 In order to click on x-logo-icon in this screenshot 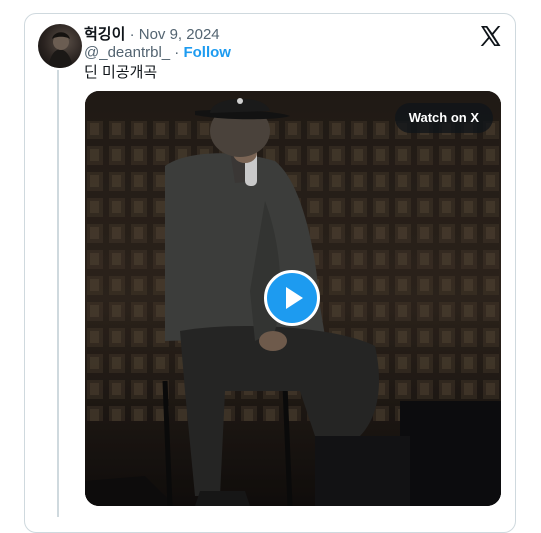, I will do `click(490, 36)`.